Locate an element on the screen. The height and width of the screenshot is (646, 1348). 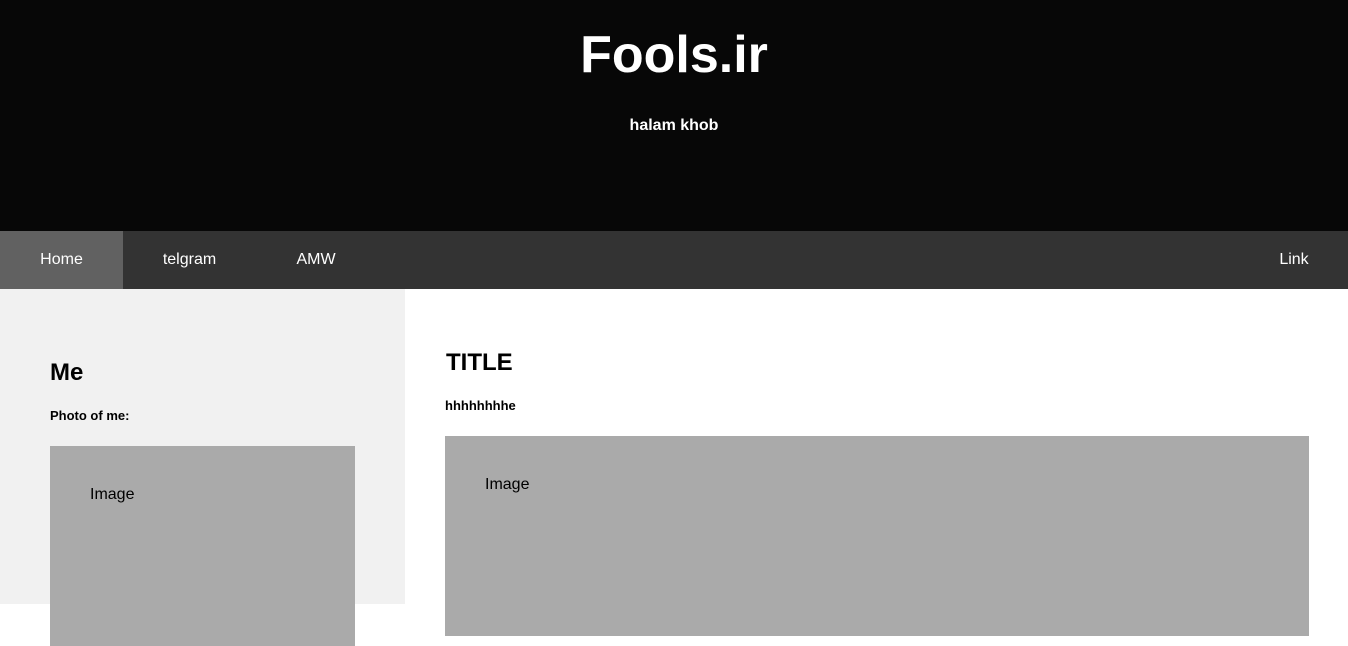
site-title: Fools.ir is located at coordinates (674, 55).